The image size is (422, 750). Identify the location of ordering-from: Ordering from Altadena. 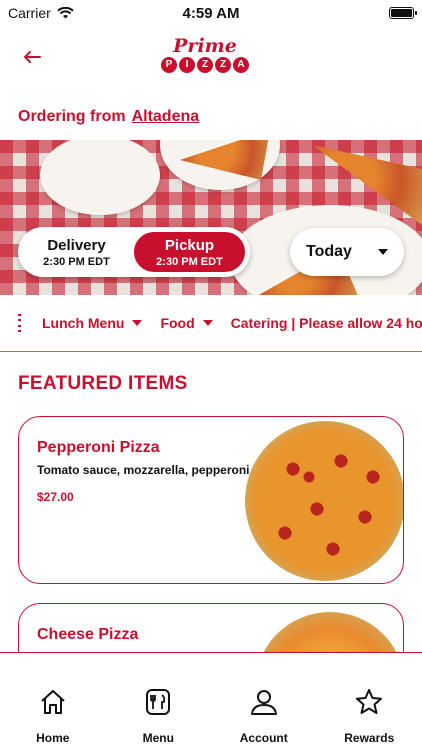
(108, 117).